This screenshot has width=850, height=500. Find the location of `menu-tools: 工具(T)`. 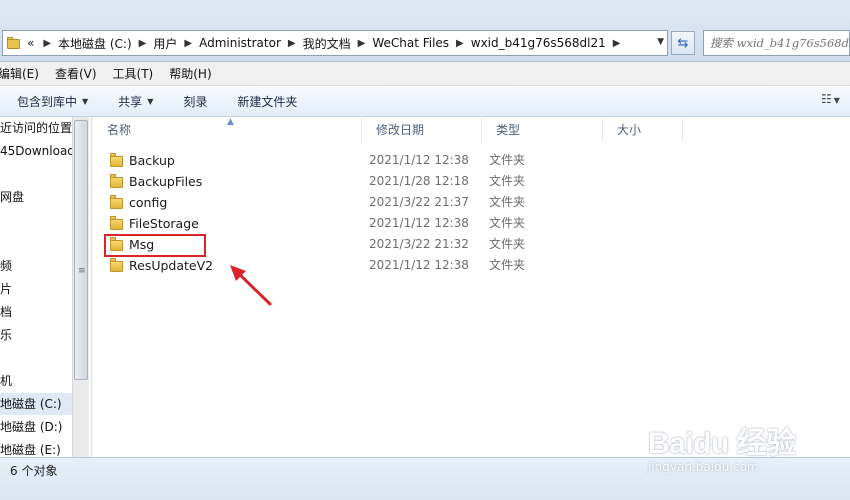

menu-tools: 工具(T) is located at coordinates (133, 73).